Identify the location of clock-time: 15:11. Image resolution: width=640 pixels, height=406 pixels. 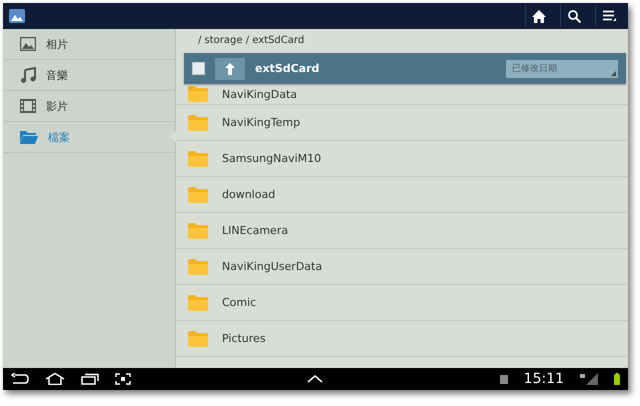
(544, 379).